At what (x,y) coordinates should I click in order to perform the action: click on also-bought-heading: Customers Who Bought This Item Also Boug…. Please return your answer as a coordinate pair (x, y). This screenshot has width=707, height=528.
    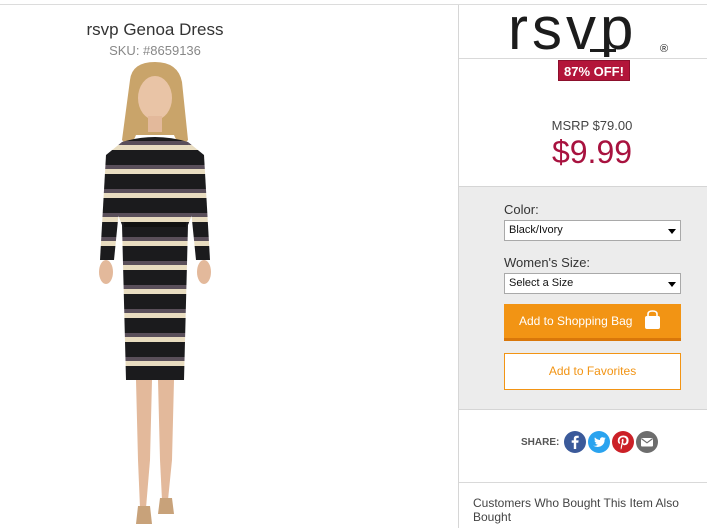
    Looking at the image, I should click on (576, 510).